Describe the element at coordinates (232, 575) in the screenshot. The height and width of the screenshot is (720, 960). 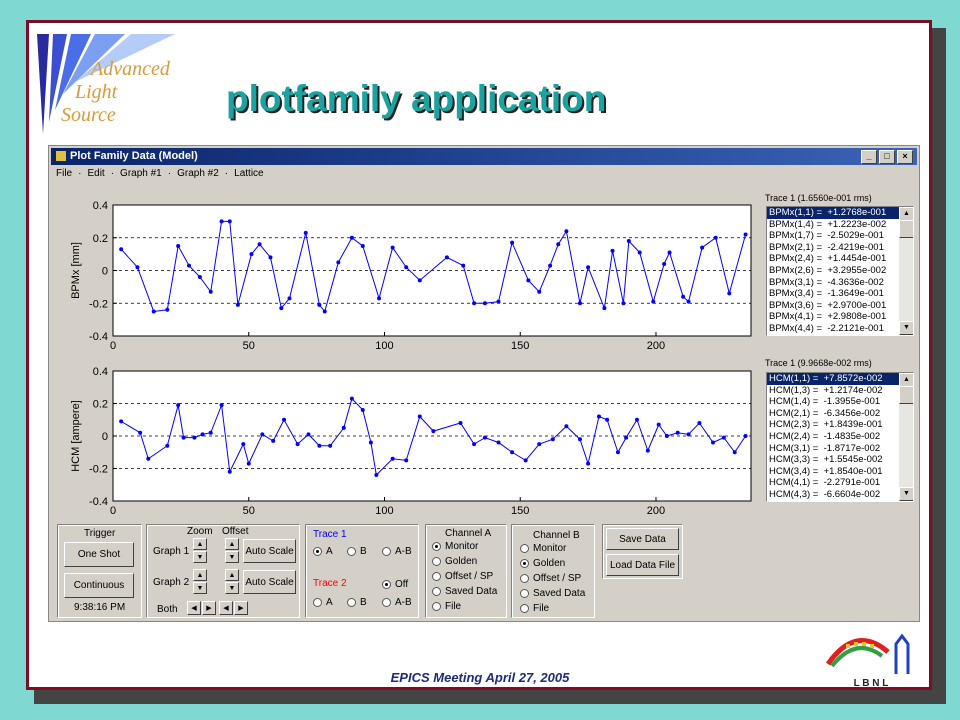
I see `graph2-offset-up-icon: ▲` at that location.